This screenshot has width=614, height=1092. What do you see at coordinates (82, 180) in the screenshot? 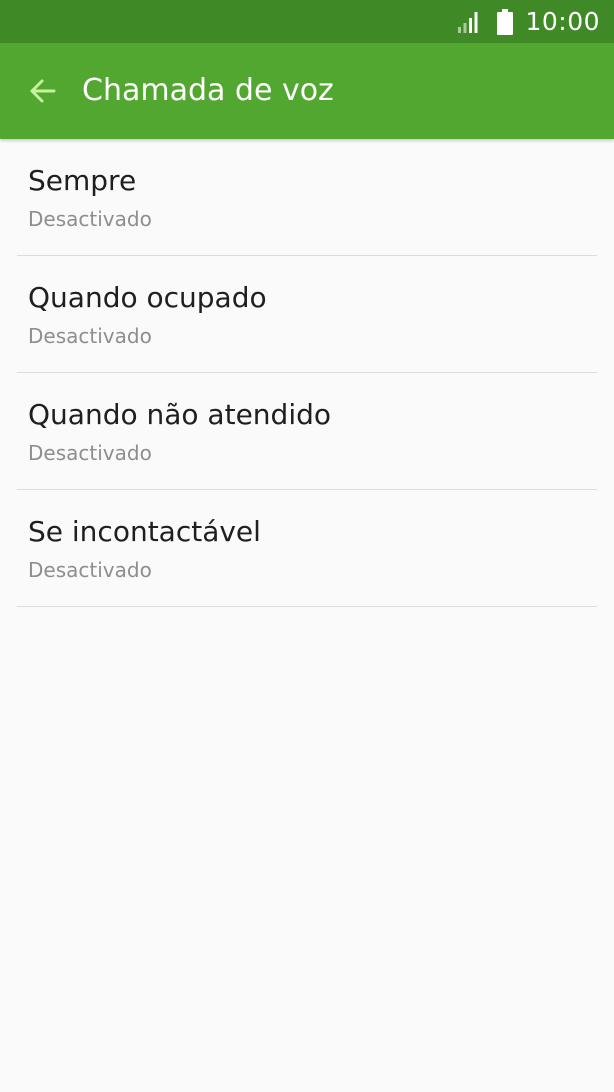
I see `list-item-title: Sempre` at bounding box center [82, 180].